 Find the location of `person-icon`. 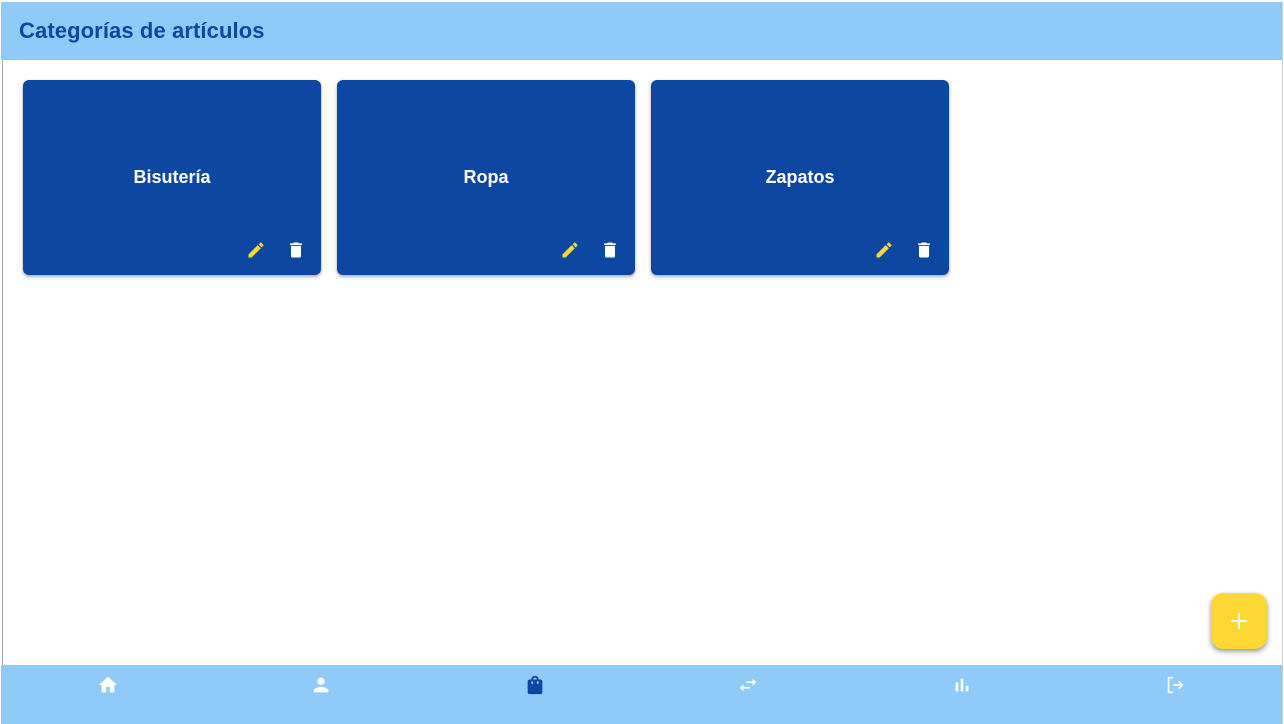

person-icon is located at coordinates (321, 685).